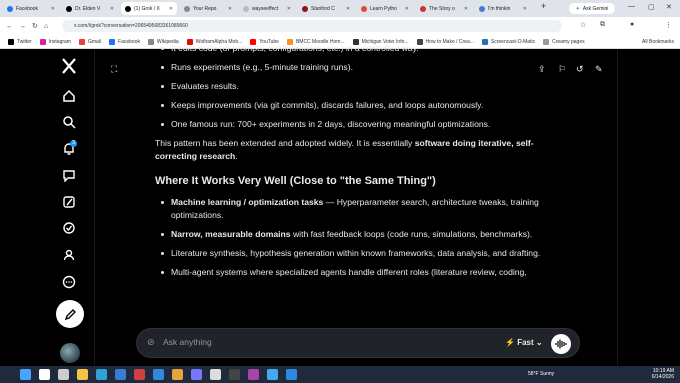  What do you see at coordinates (196, 374) in the screenshot?
I see `photos-icon` at bounding box center [196, 374].